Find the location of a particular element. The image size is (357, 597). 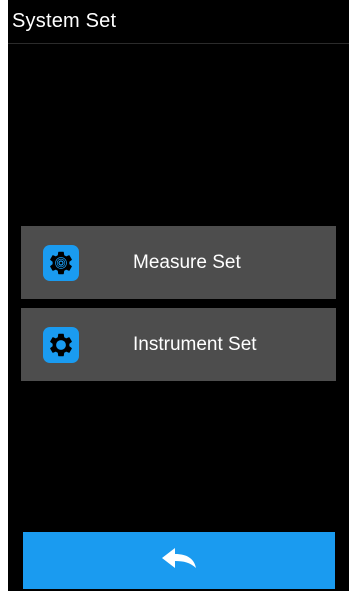

instrument-set-label: Instrument Set is located at coordinates (195, 344).